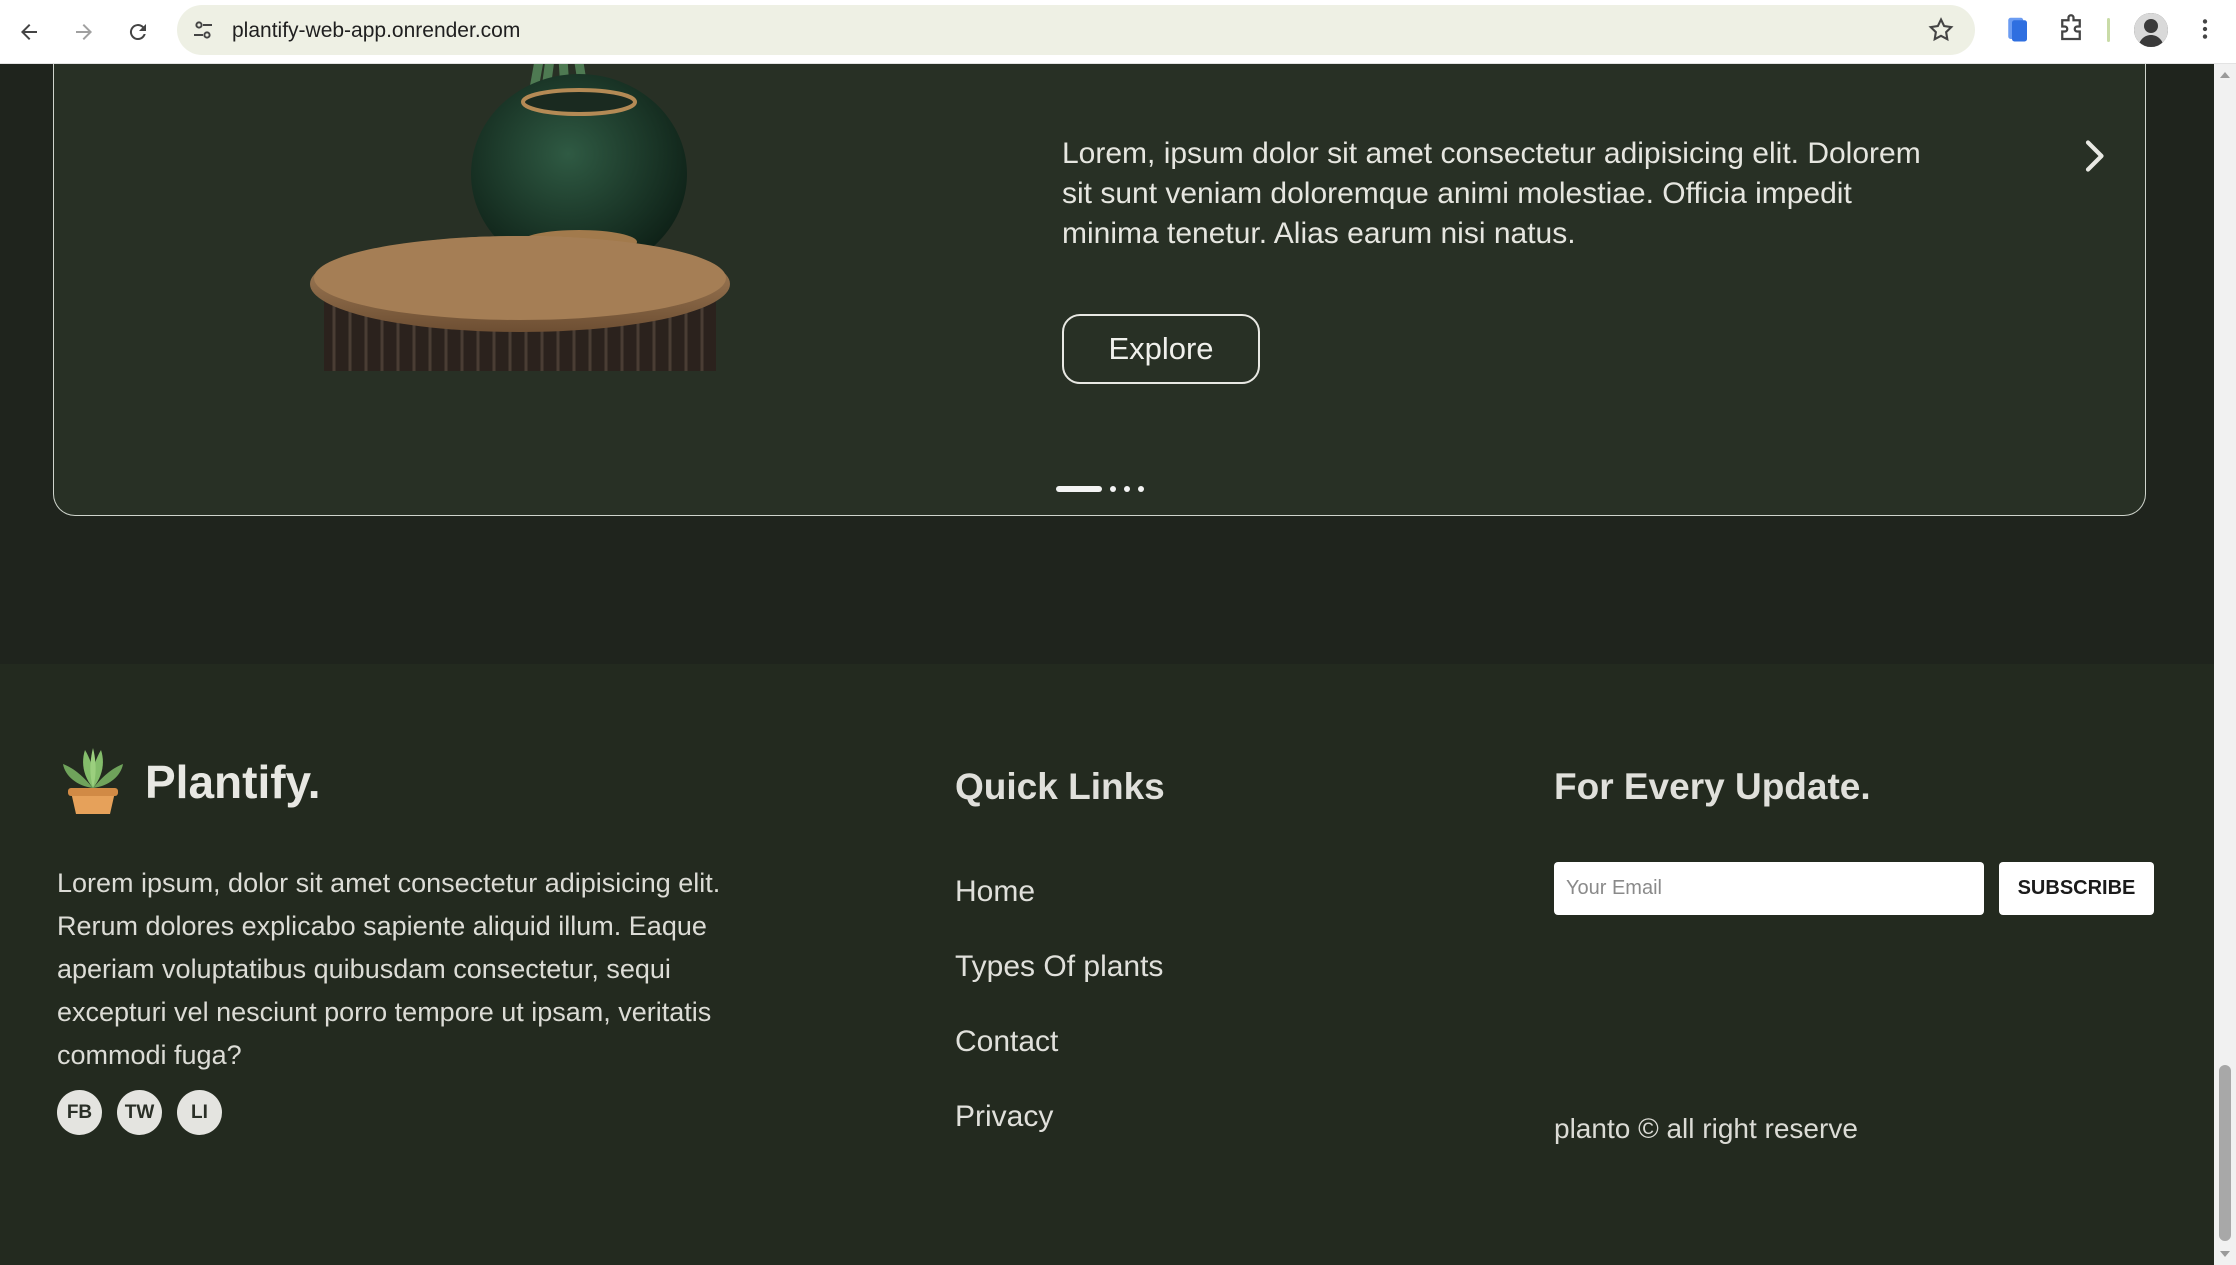 This screenshot has height=1265, width=2236. Describe the element at coordinates (2076, 888) in the screenshot. I see `subscribe-button: SUBSCRIBE` at that location.